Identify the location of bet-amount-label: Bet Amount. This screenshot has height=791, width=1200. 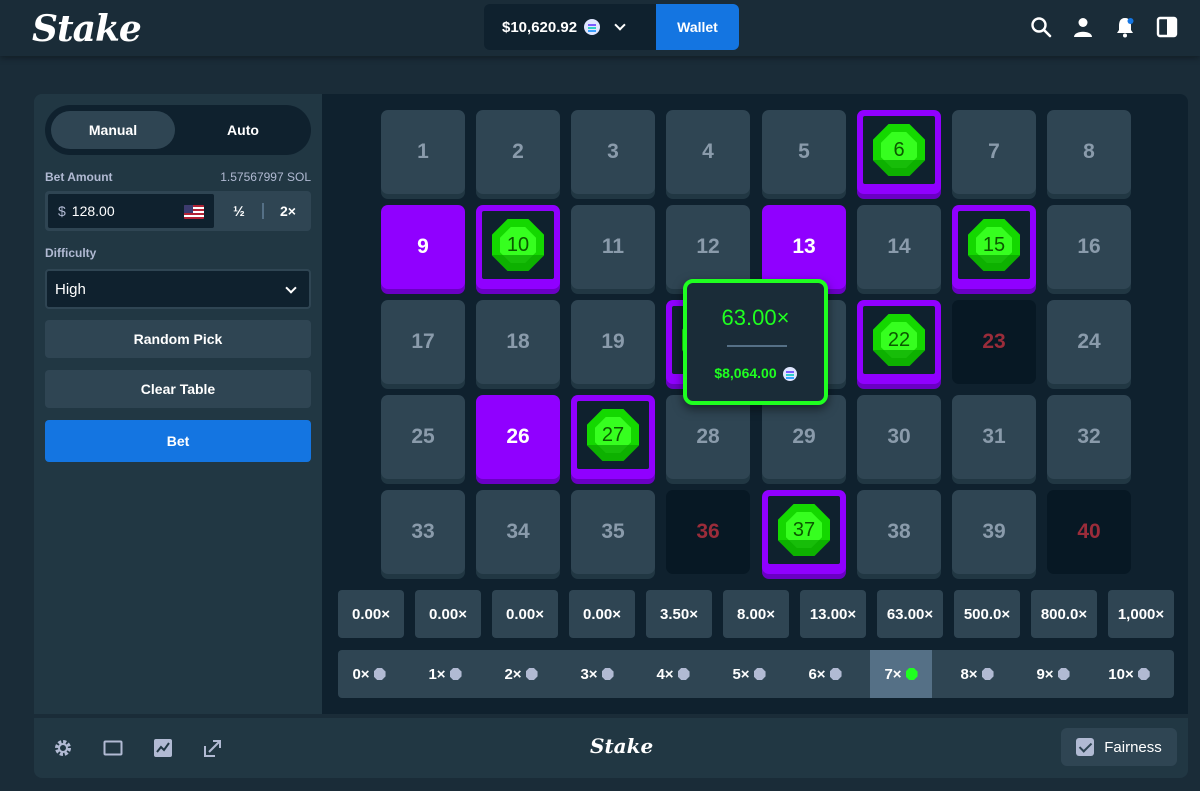
(79, 177).